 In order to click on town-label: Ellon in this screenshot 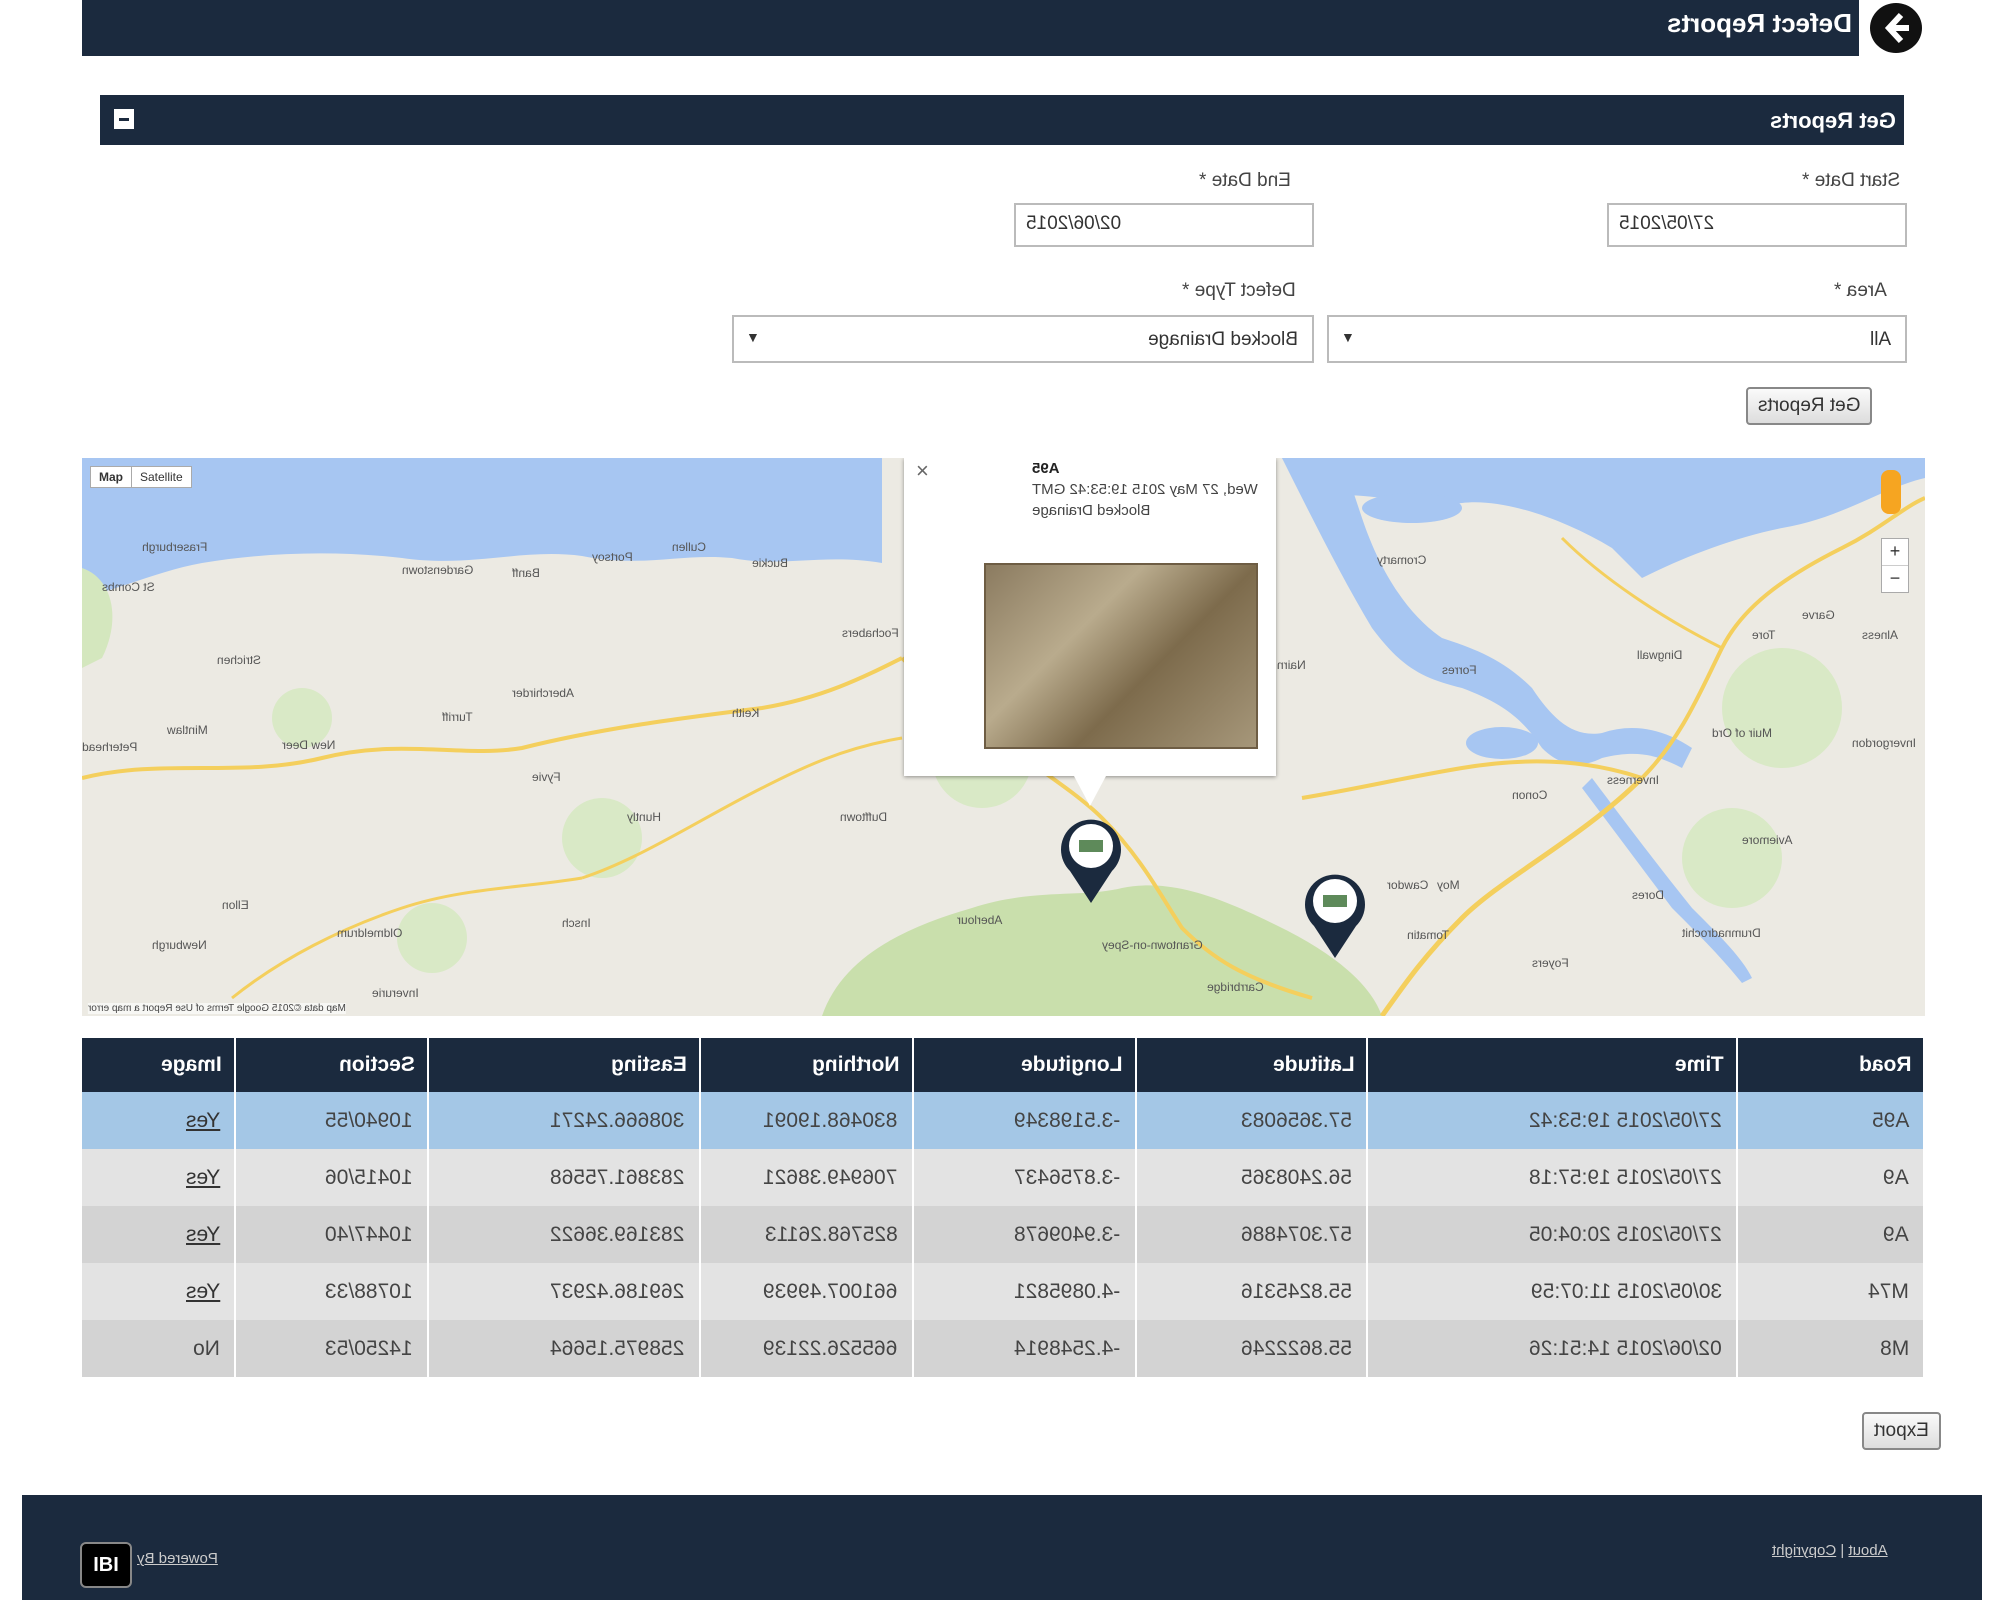, I will do `click(235, 905)`.